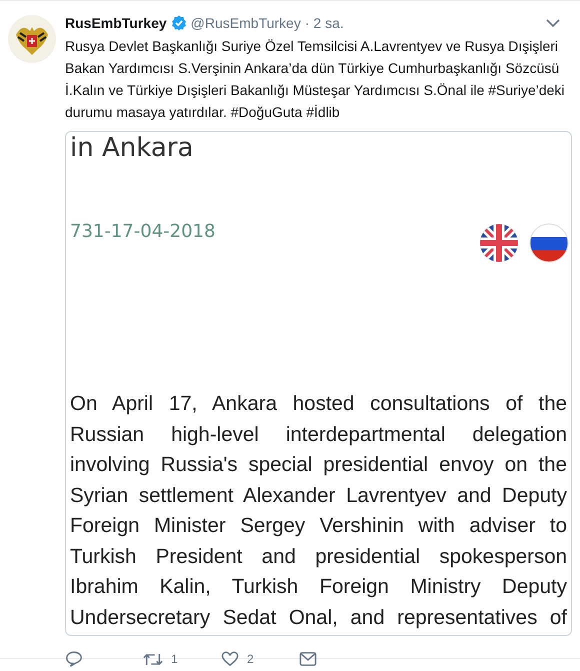 This screenshot has width=580, height=671. I want to click on caret-icon, so click(553, 23).